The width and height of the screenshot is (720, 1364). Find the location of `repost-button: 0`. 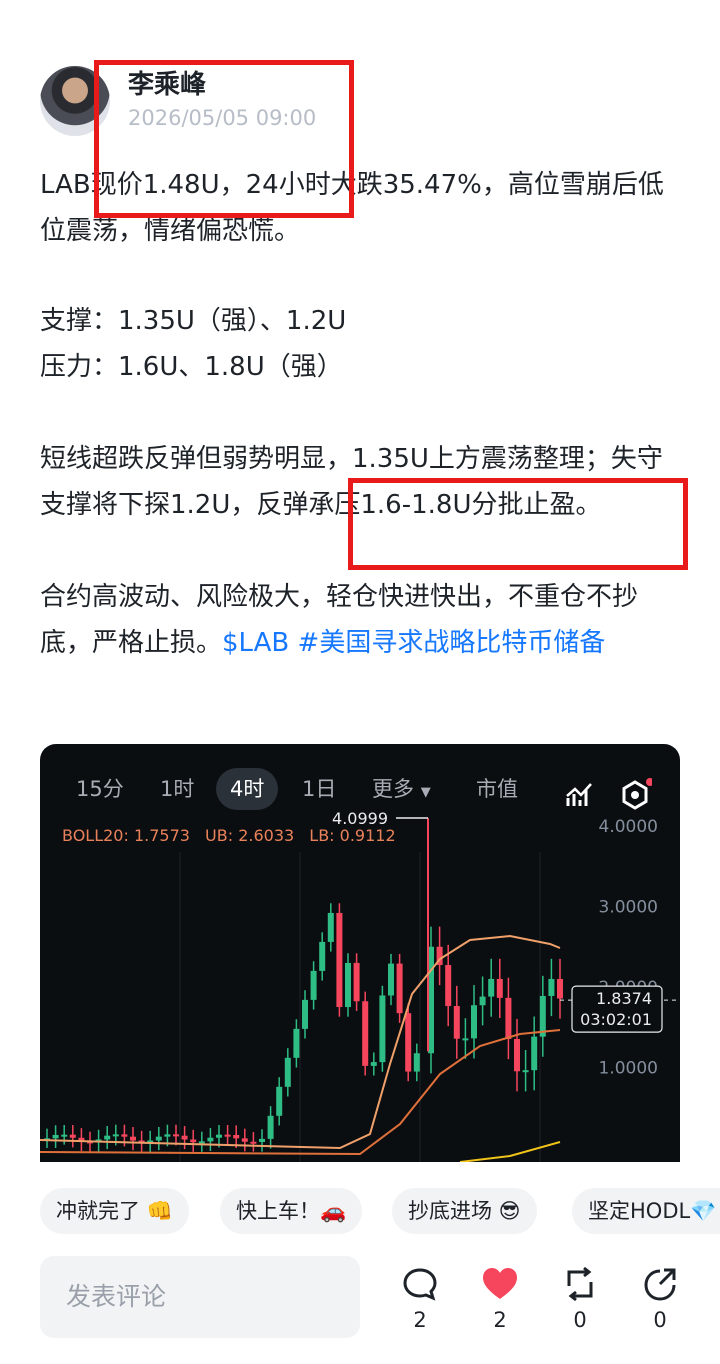

repost-button: 0 is located at coordinates (580, 1299).